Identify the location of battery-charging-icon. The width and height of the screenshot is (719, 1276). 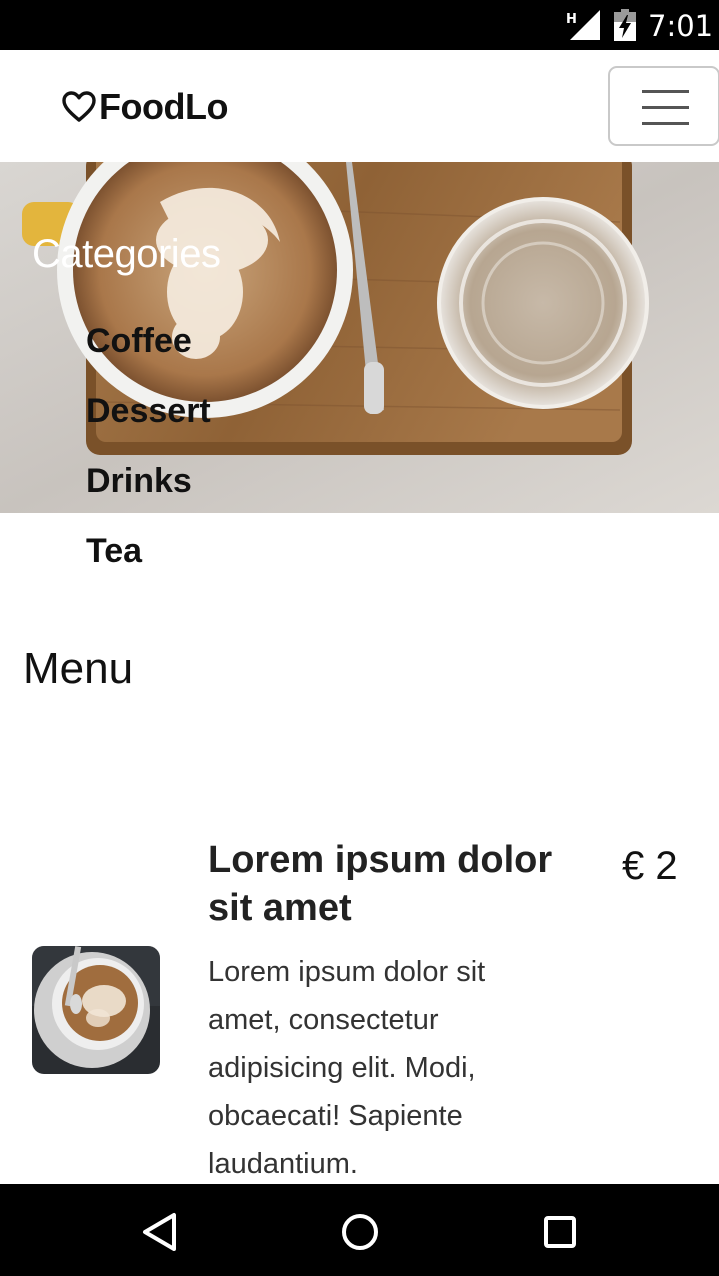
(625, 25).